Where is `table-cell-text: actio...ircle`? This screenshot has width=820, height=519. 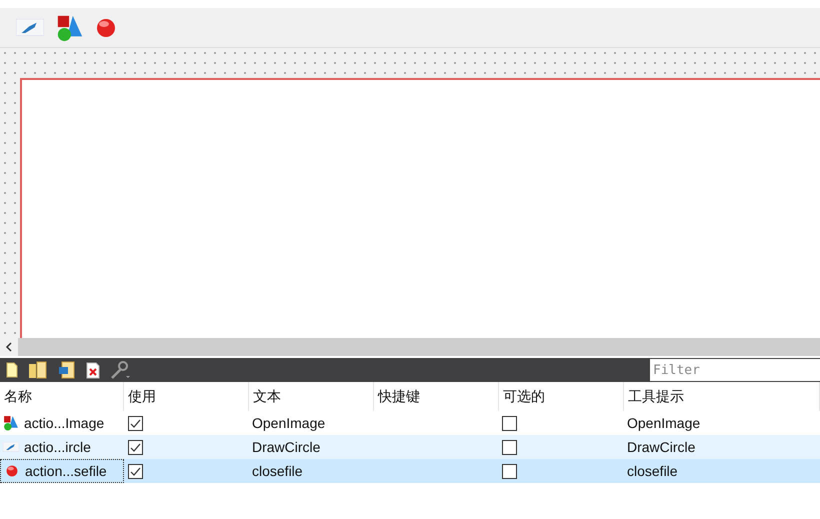
table-cell-text: actio...ircle is located at coordinates (57, 447).